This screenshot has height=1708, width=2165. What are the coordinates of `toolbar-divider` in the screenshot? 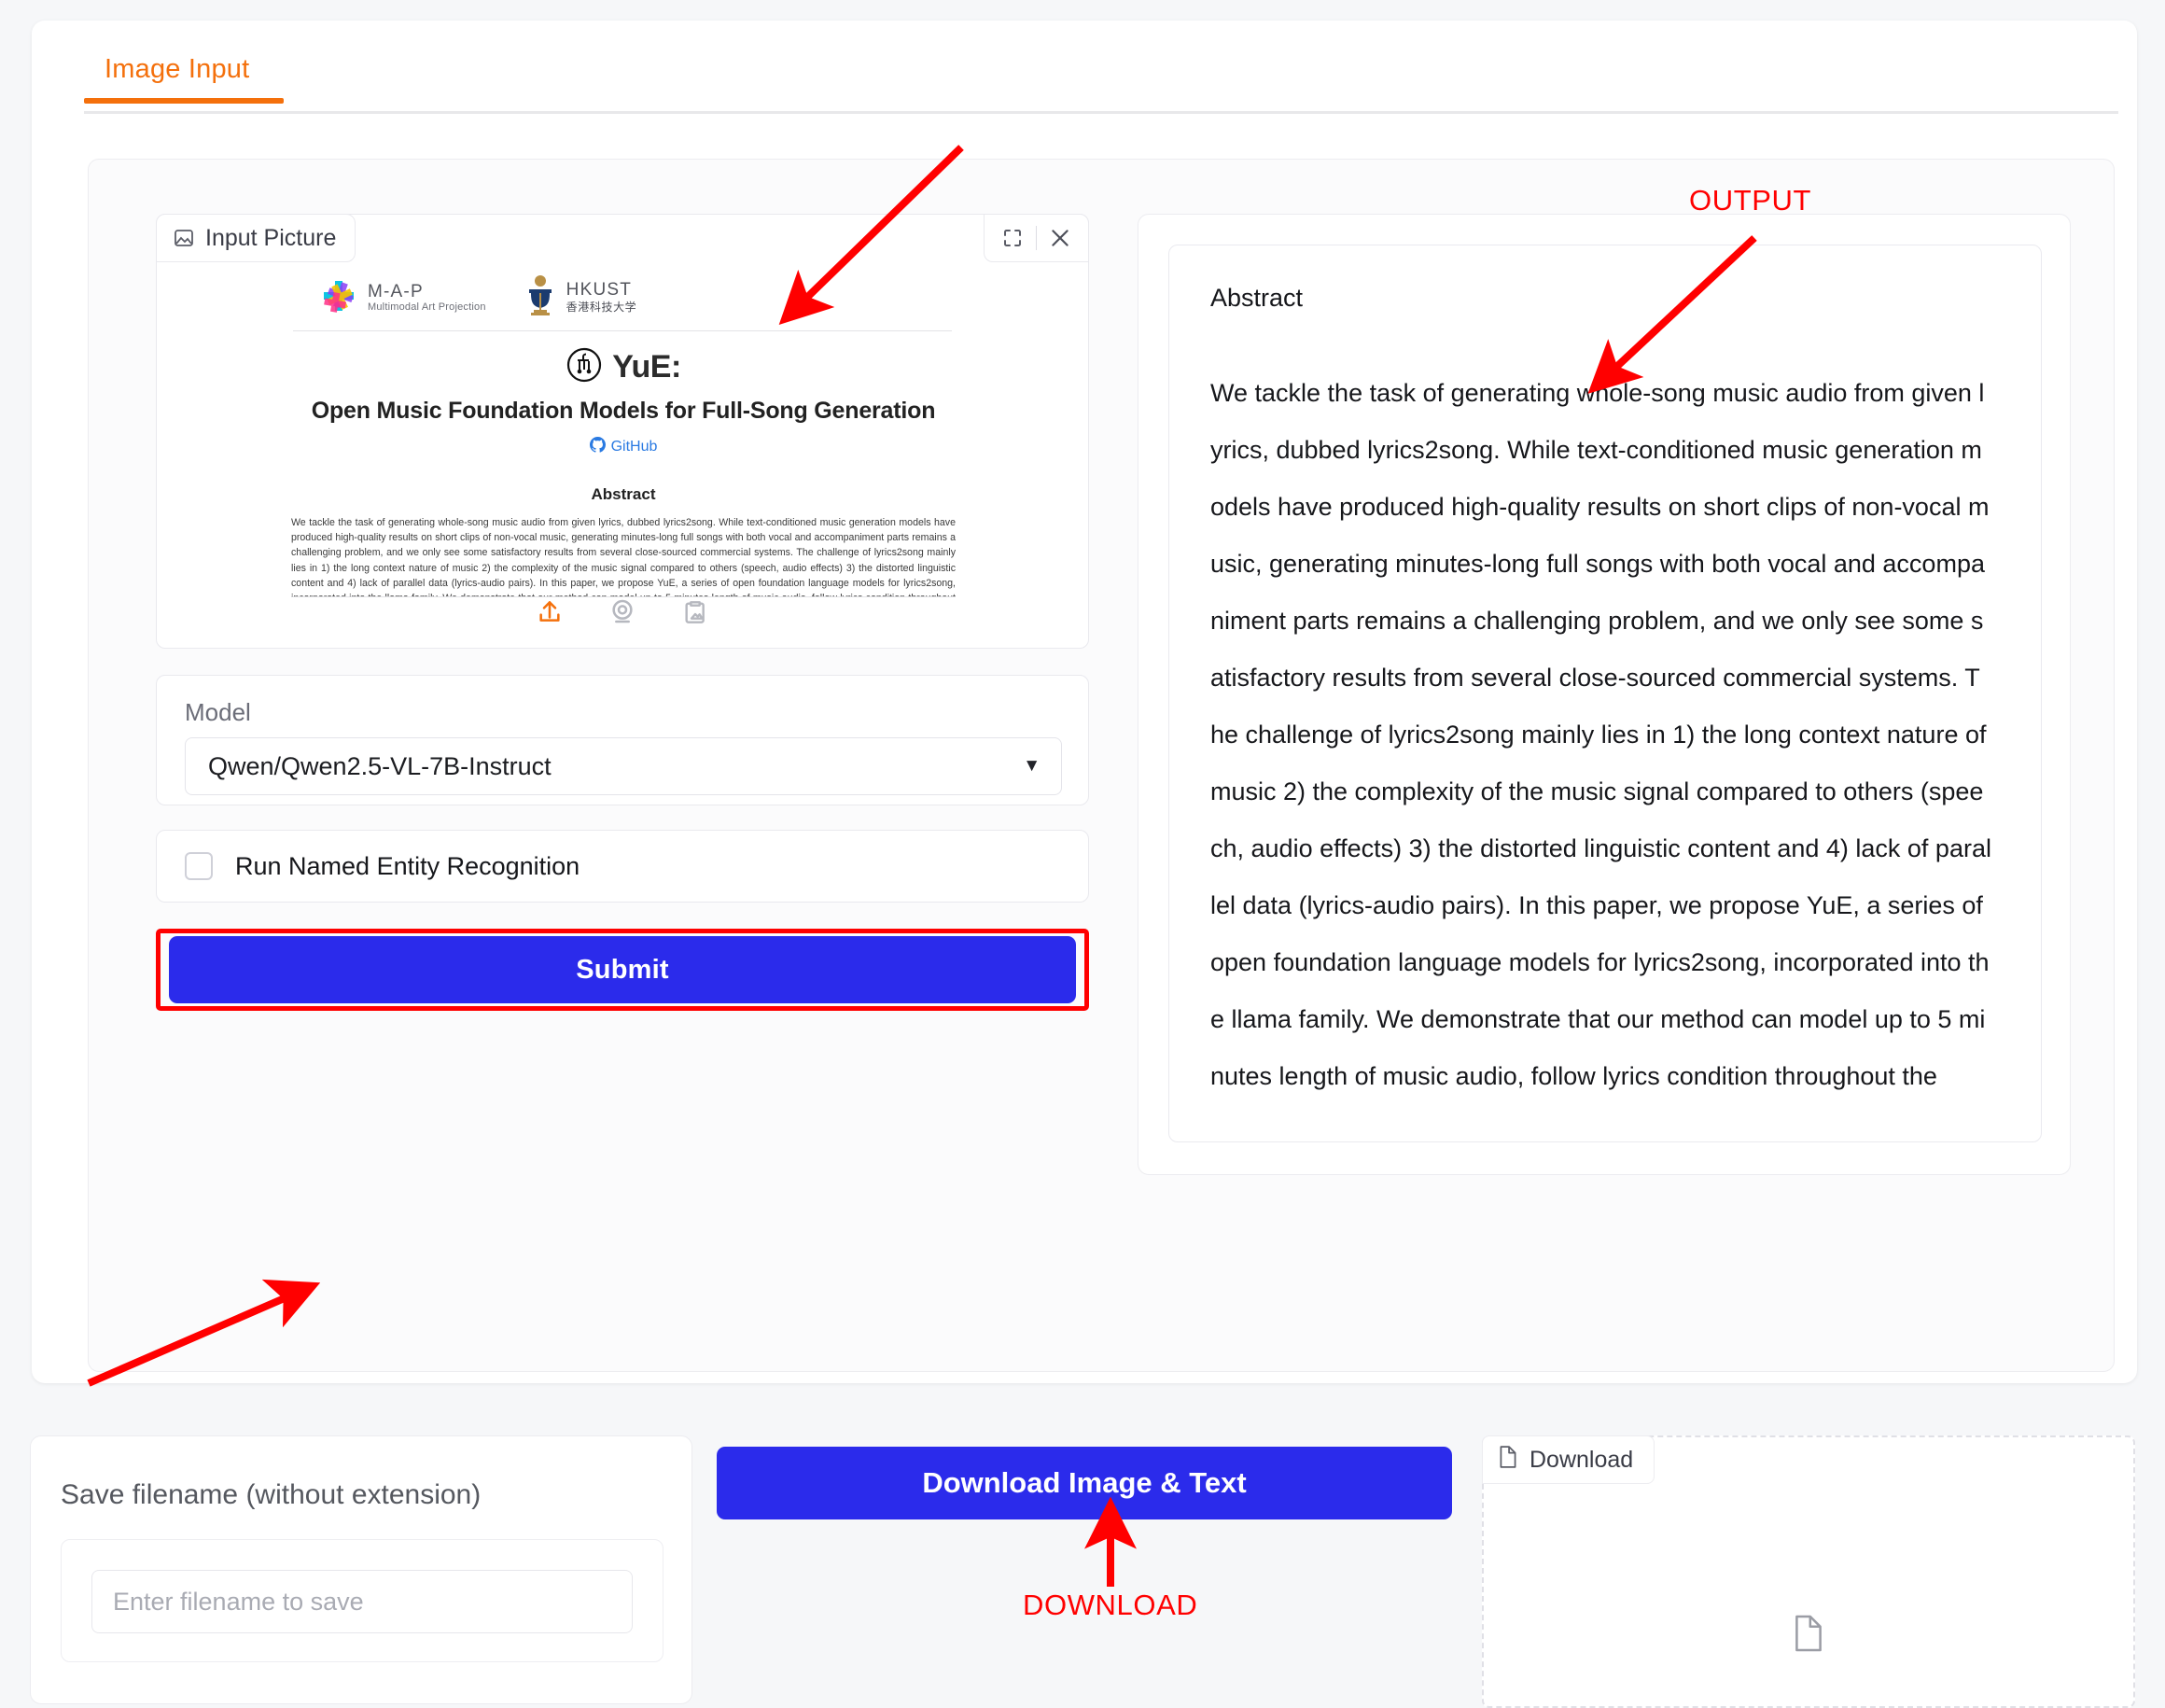 It's located at (1036, 238).